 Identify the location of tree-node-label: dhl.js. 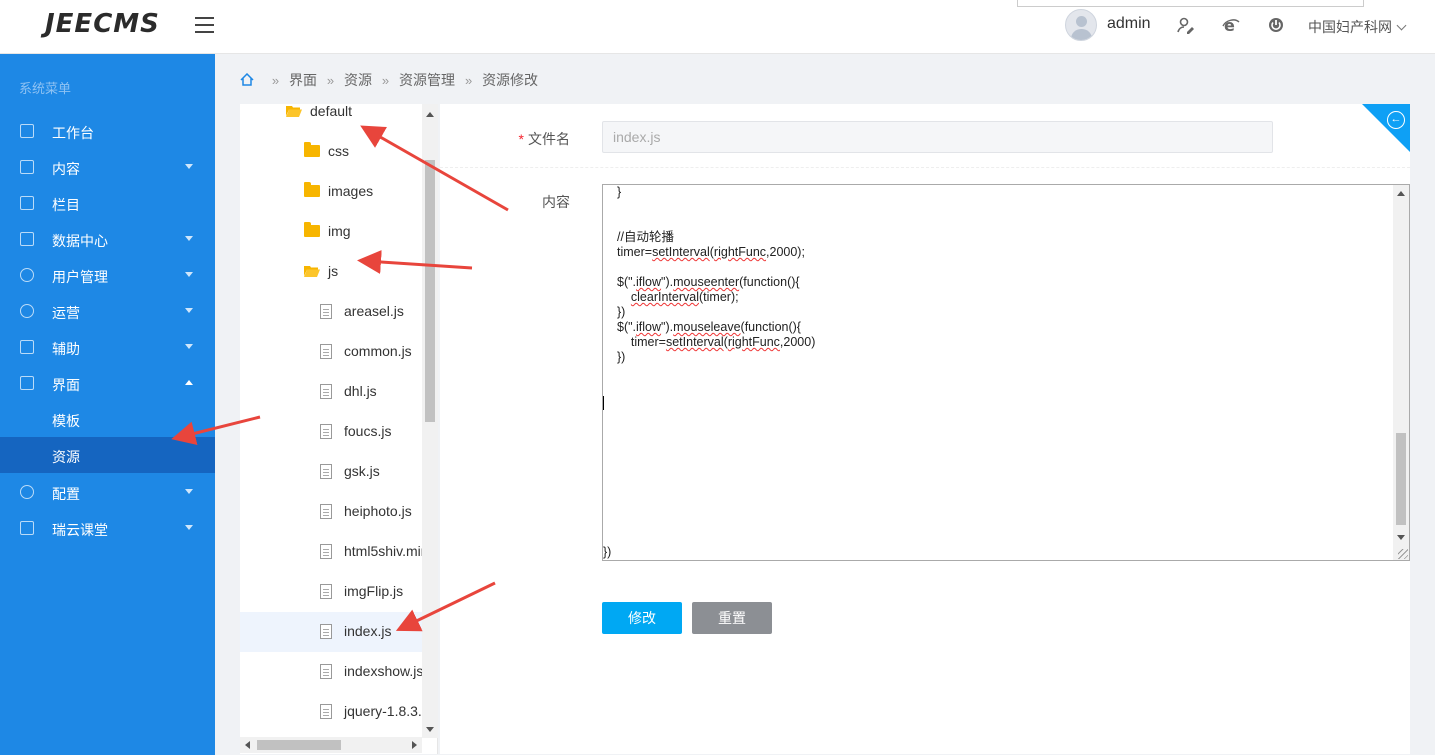
(360, 391).